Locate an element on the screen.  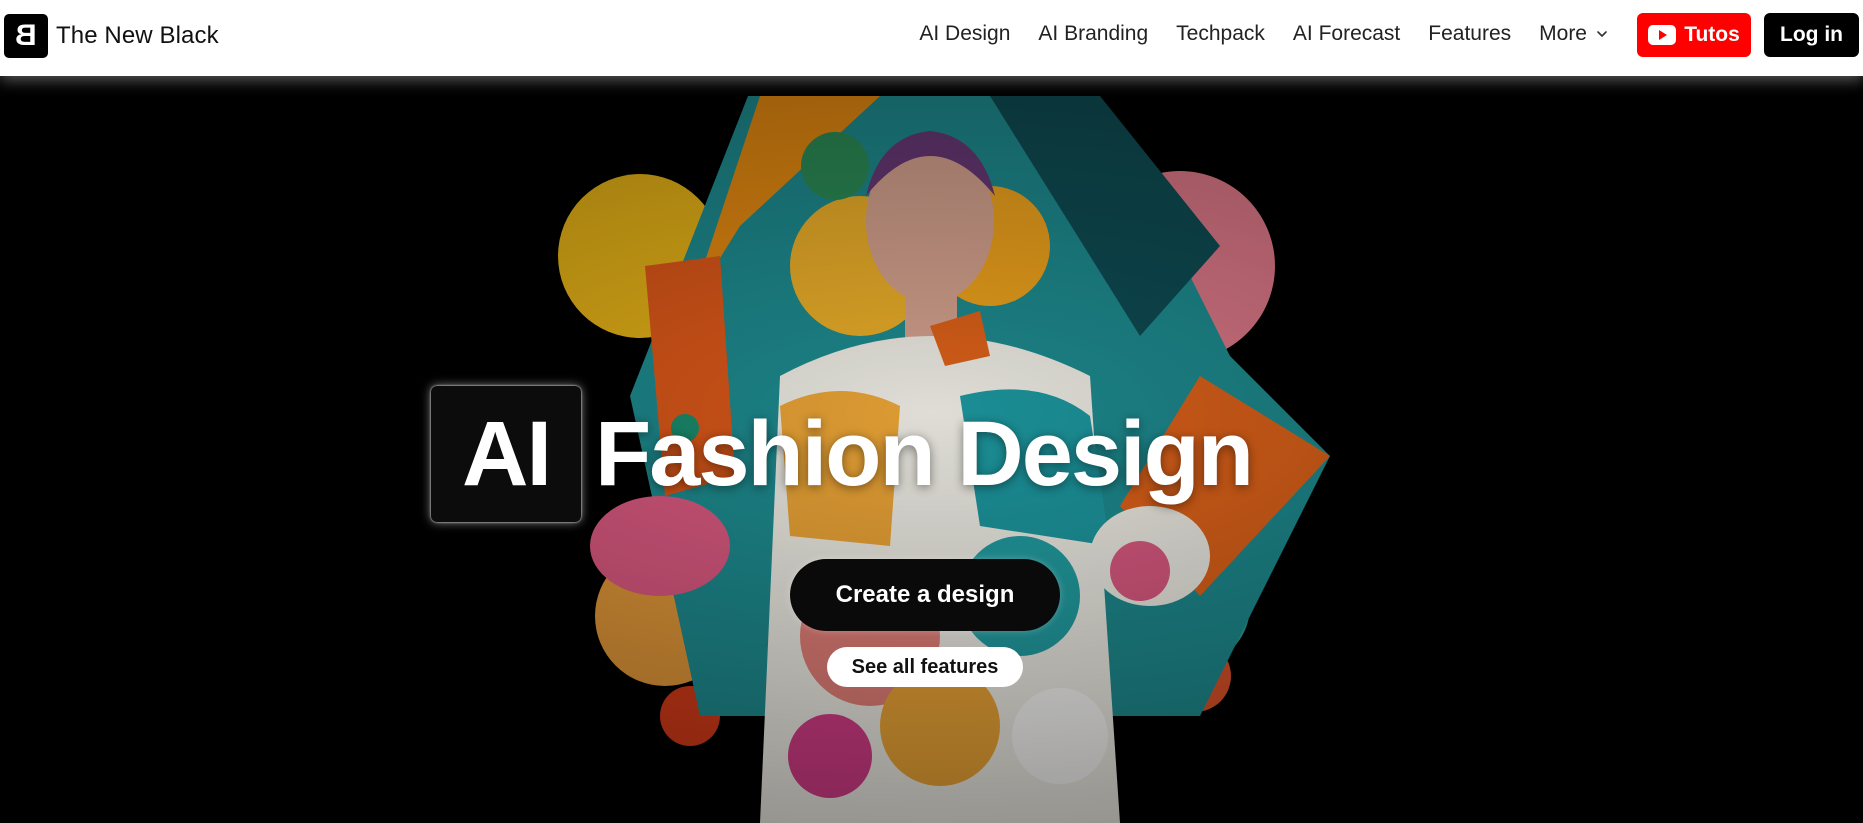
nav-ai-design: AI Design is located at coordinates (964, 34).